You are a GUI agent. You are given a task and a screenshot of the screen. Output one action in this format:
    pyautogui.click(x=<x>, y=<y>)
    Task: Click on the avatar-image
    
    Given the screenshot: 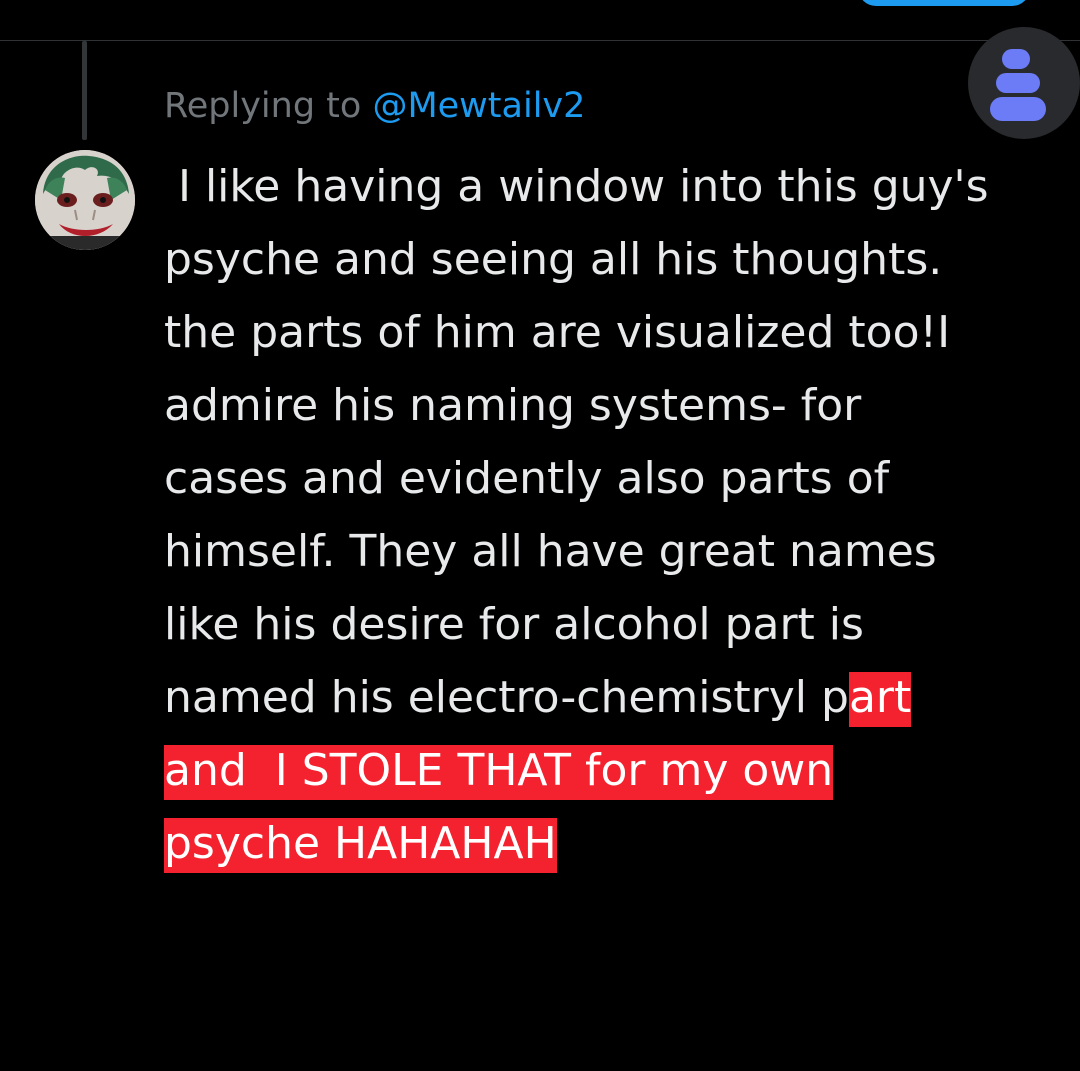 What is the action you would take?
    pyautogui.click(x=85, y=200)
    